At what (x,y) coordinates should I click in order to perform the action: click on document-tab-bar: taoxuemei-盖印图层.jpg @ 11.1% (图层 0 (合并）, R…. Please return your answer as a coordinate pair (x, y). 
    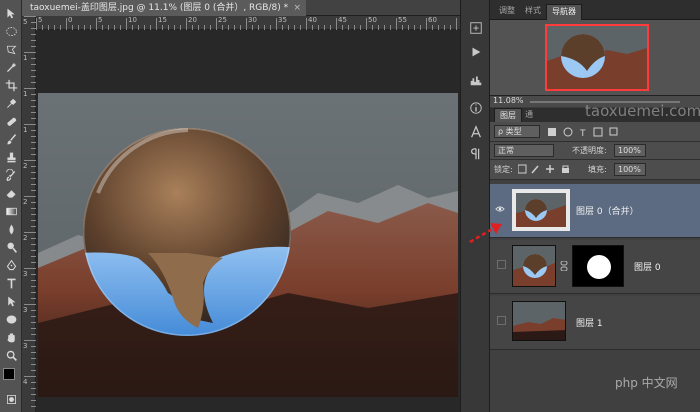
    Looking at the image, I should click on (241, 8).